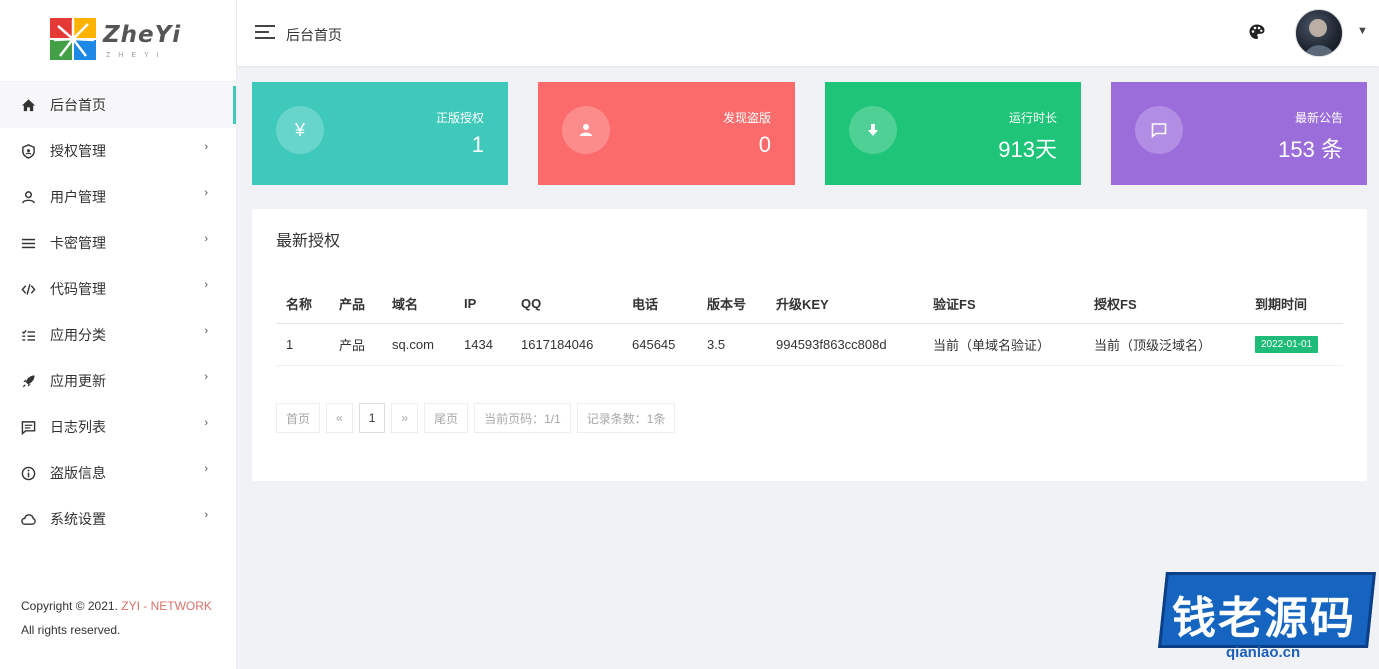 This screenshot has width=1379, height=669. I want to click on cell-expiry: 2022-01-01, so click(1294, 344).